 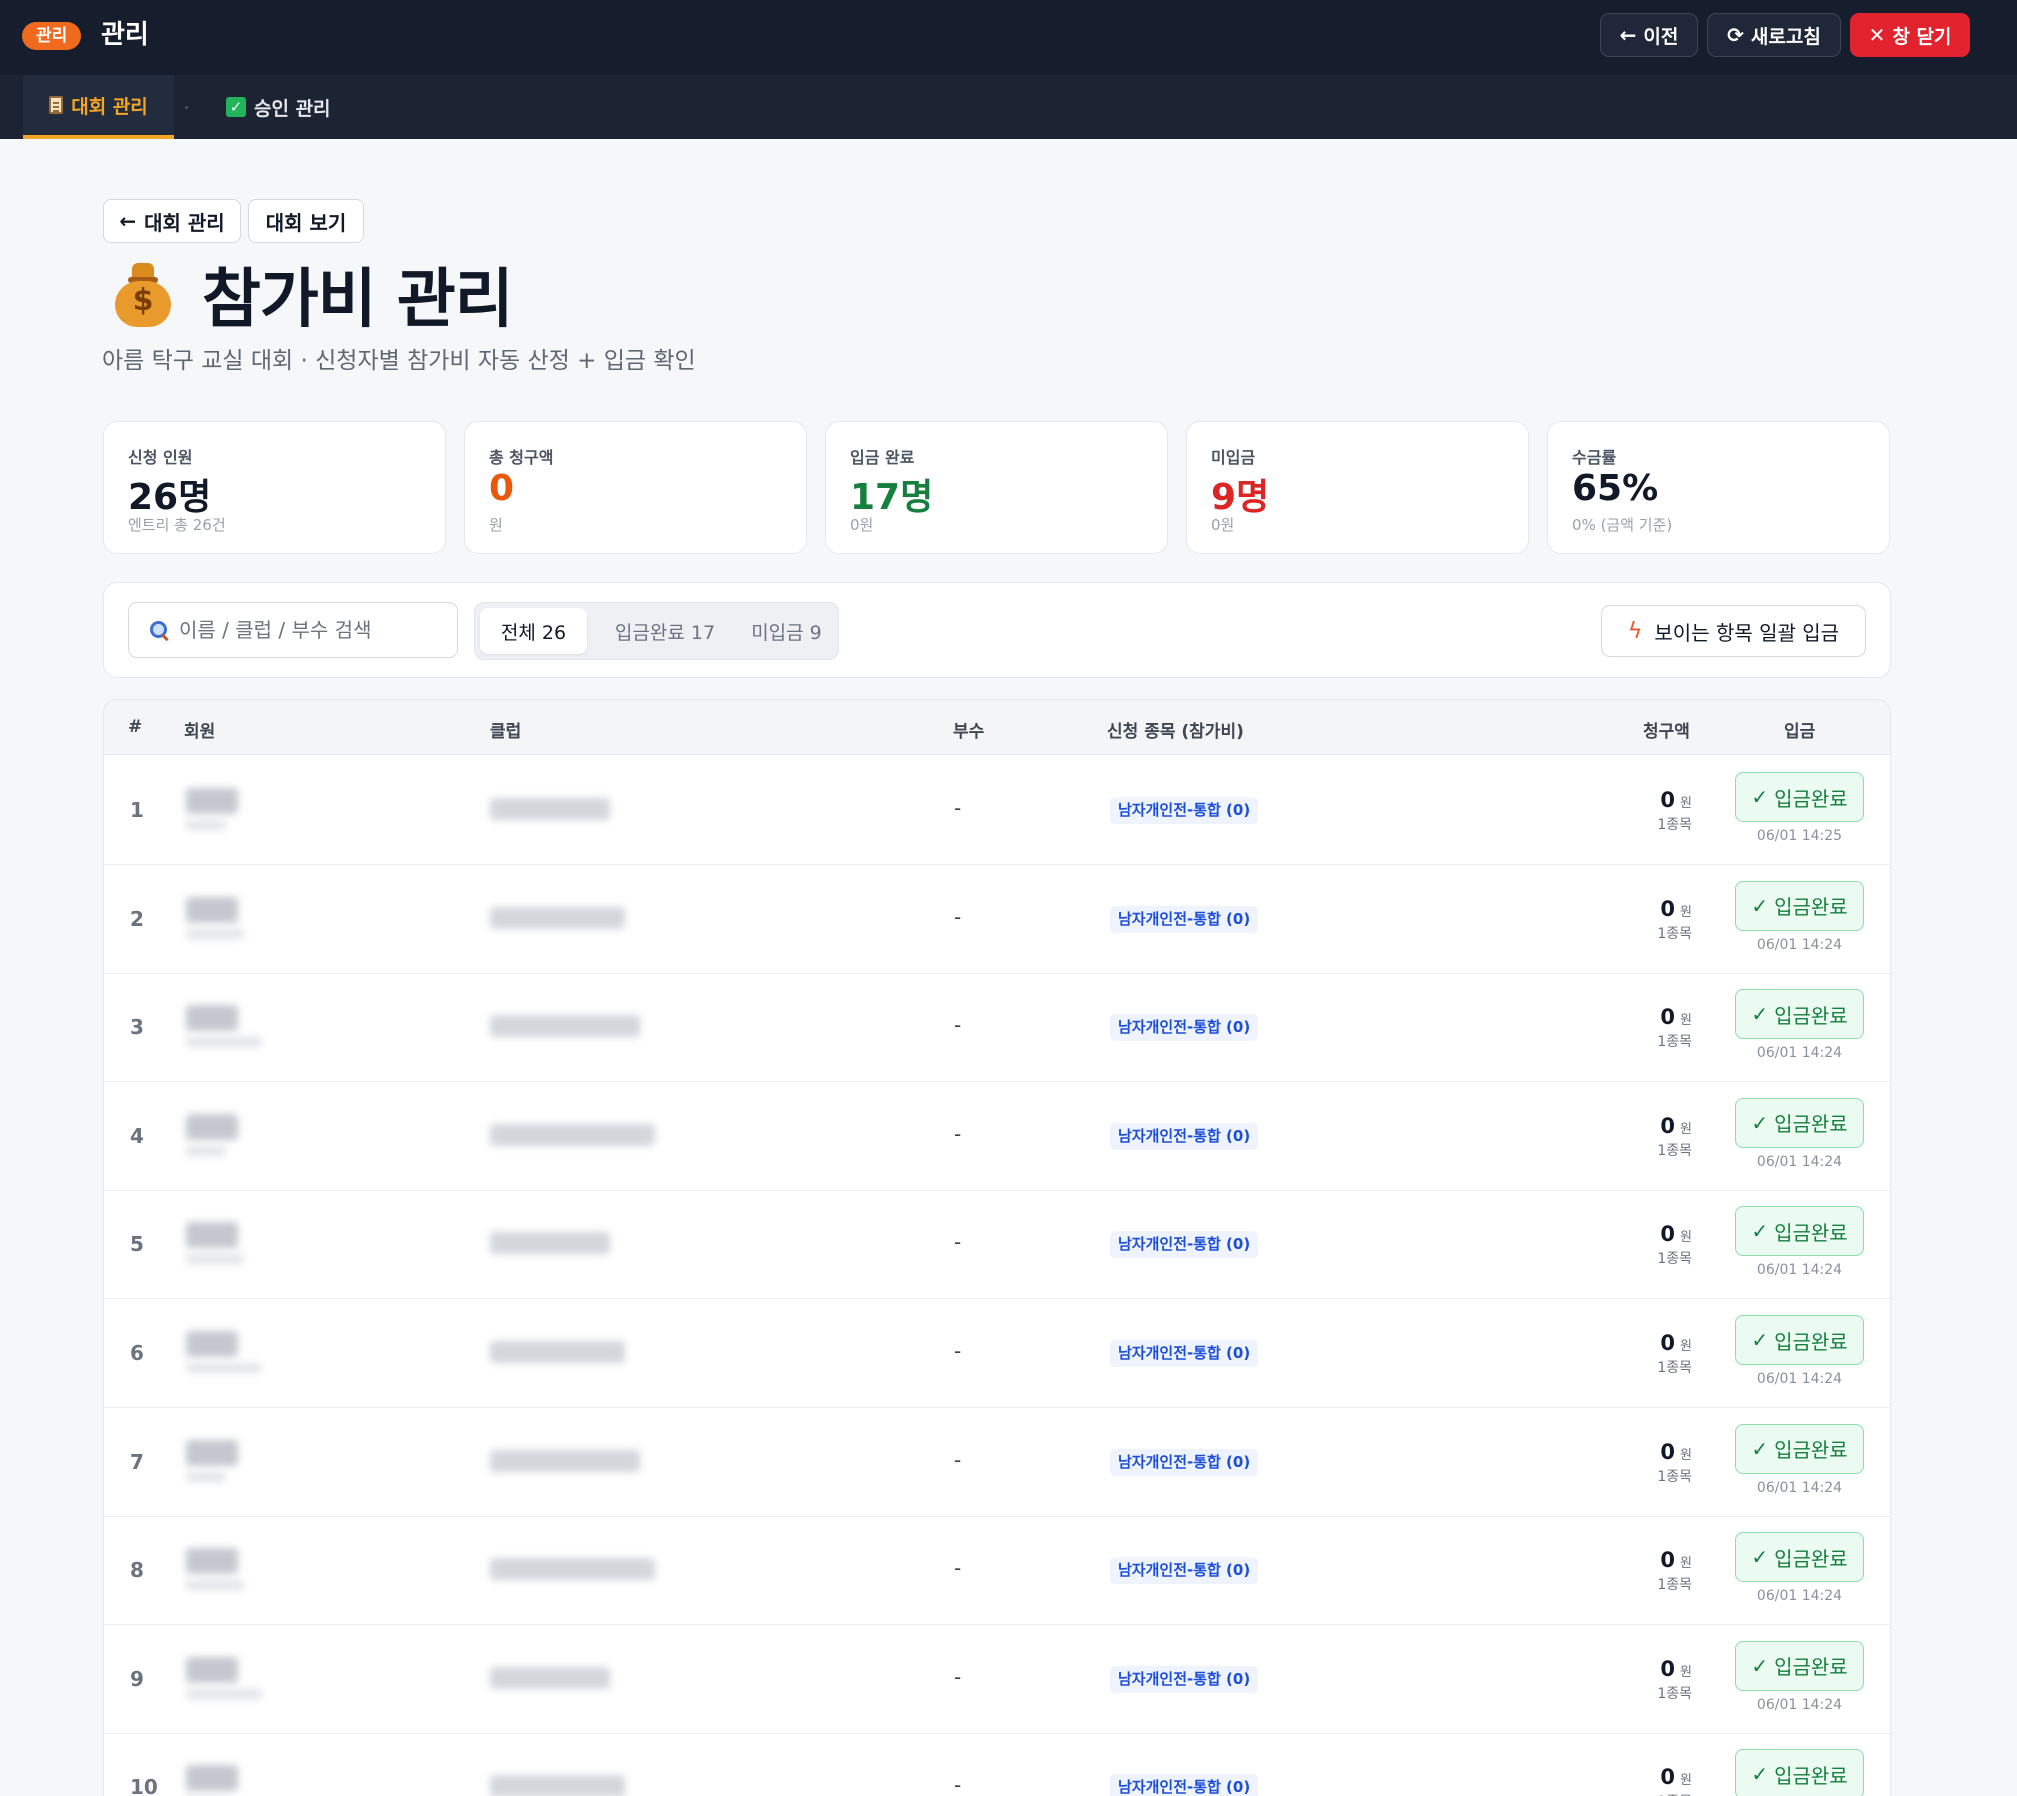 What do you see at coordinates (997, 810) in the screenshot?
I see `table-row: 1 - 남자개인전-통합 (0) 0 원 1종목 ✓ 입금완료 06/01 14:25` at bounding box center [997, 810].